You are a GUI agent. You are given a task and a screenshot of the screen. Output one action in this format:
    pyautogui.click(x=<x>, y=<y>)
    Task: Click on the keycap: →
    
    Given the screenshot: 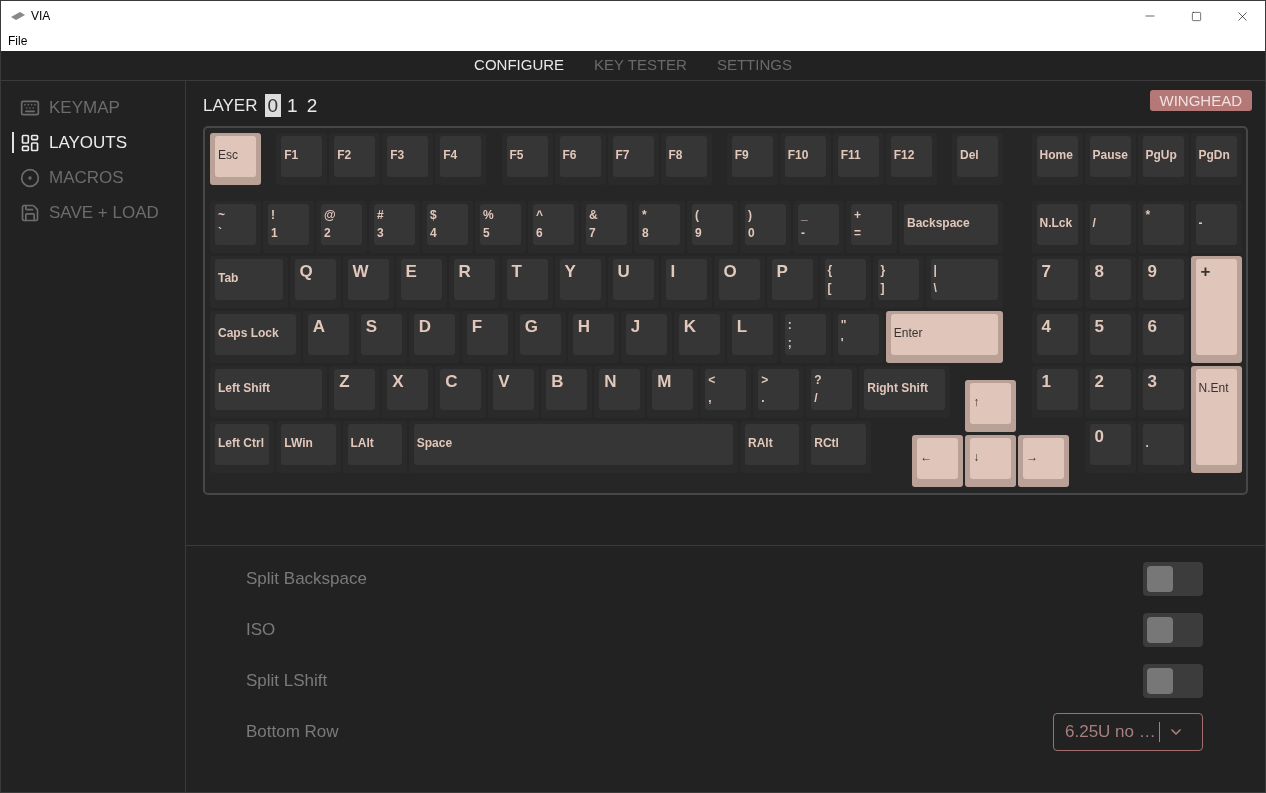 What is the action you would take?
    pyautogui.click(x=1044, y=461)
    